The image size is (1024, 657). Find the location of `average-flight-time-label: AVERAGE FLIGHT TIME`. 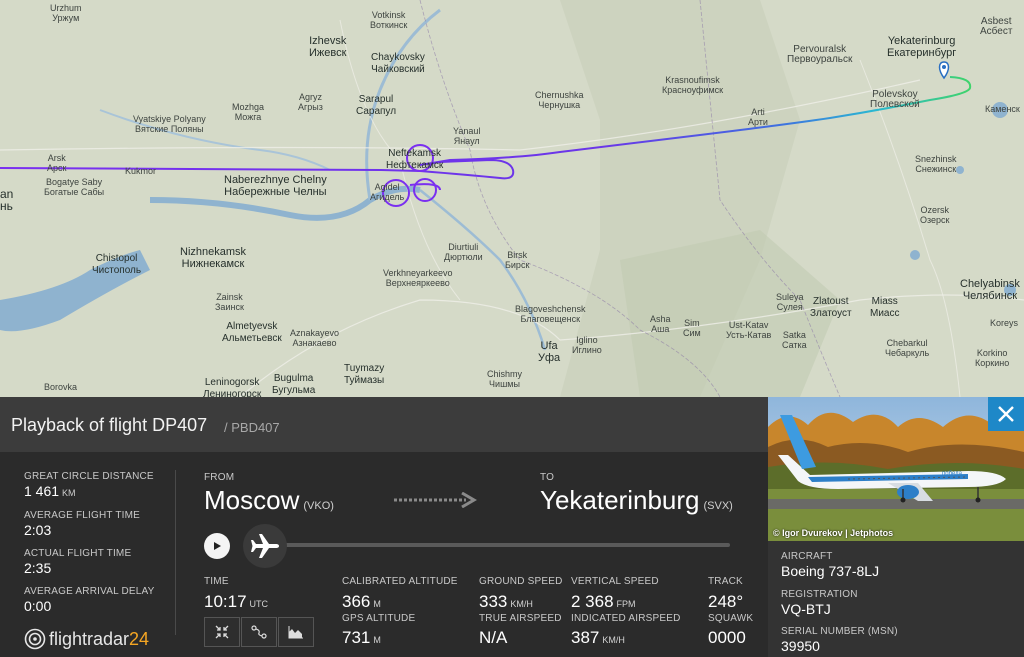

average-flight-time-label: AVERAGE FLIGHT TIME is located at coordinates (82, 515).